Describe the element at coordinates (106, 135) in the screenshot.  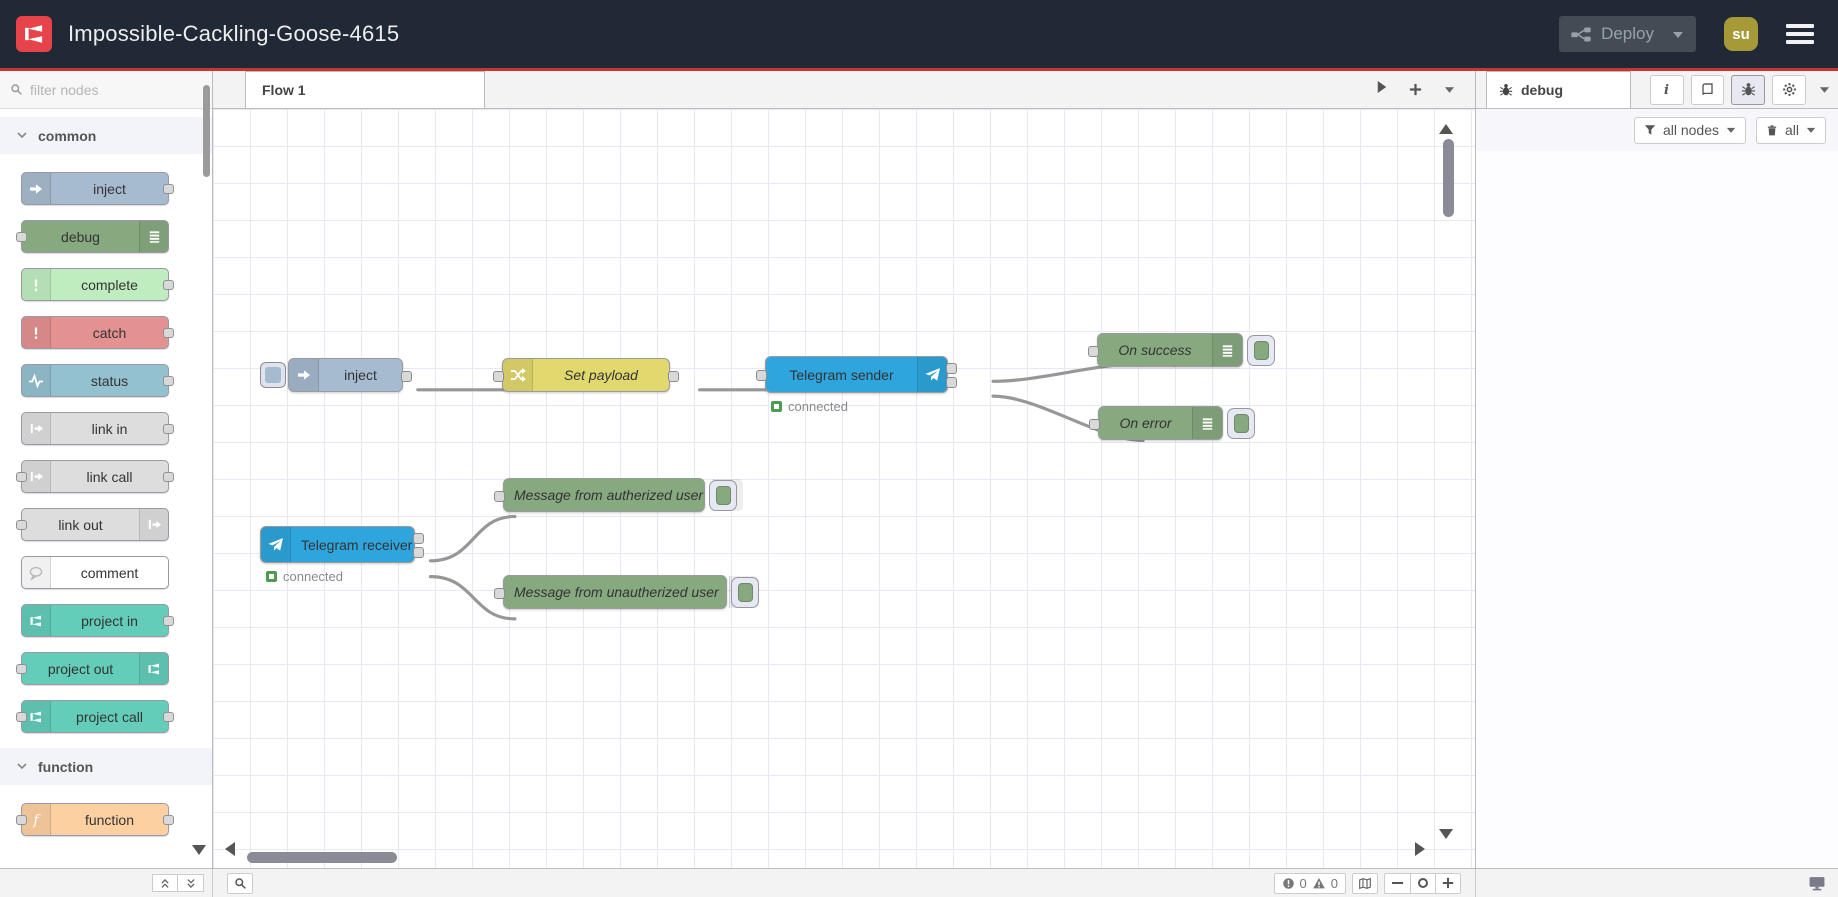
I see `palette-category-common: common` at that location.